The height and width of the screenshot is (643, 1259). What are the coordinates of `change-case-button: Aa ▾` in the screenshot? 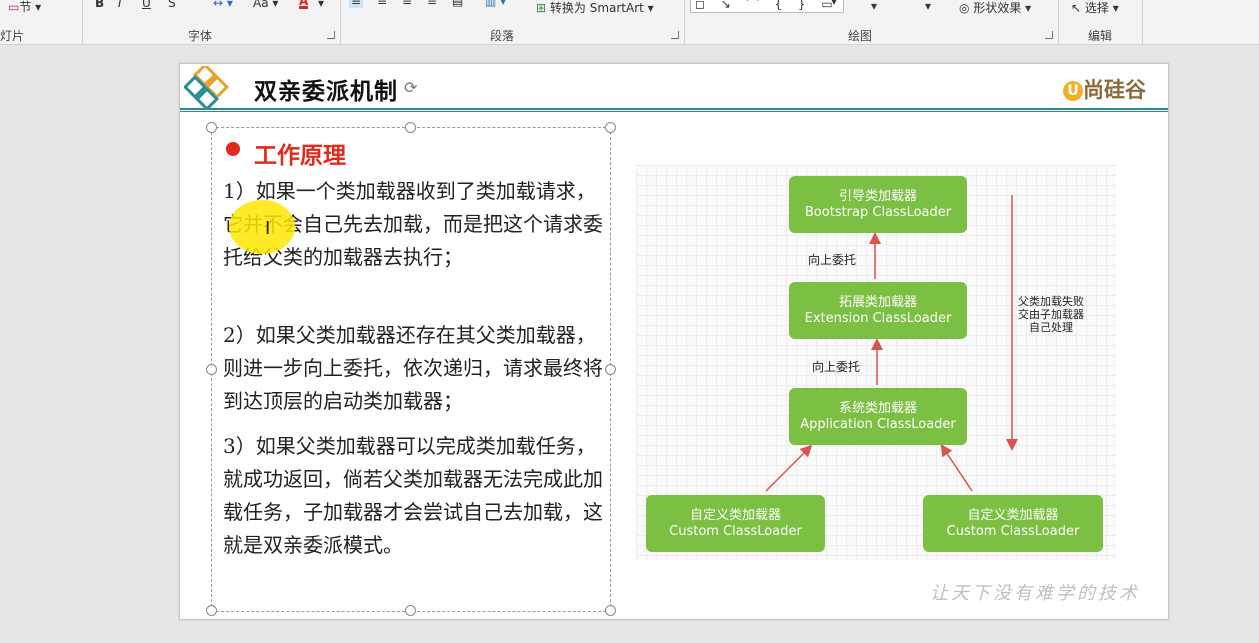 It's located at (265, 5).